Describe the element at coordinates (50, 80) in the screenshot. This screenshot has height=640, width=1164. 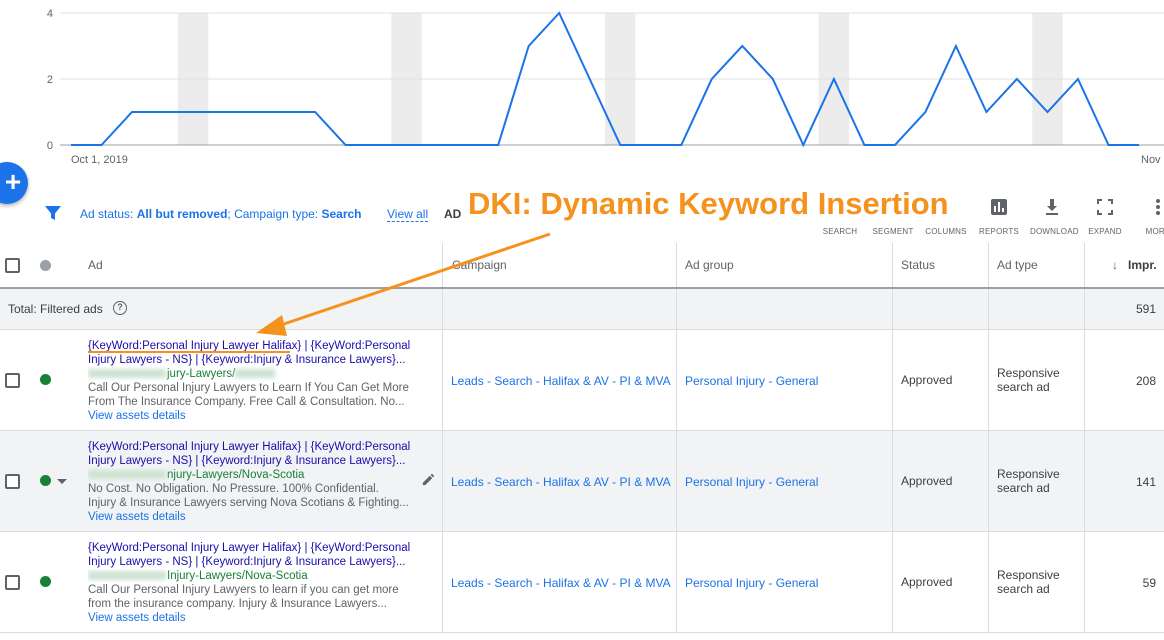
I see `y-tick-label: 2` at that location.